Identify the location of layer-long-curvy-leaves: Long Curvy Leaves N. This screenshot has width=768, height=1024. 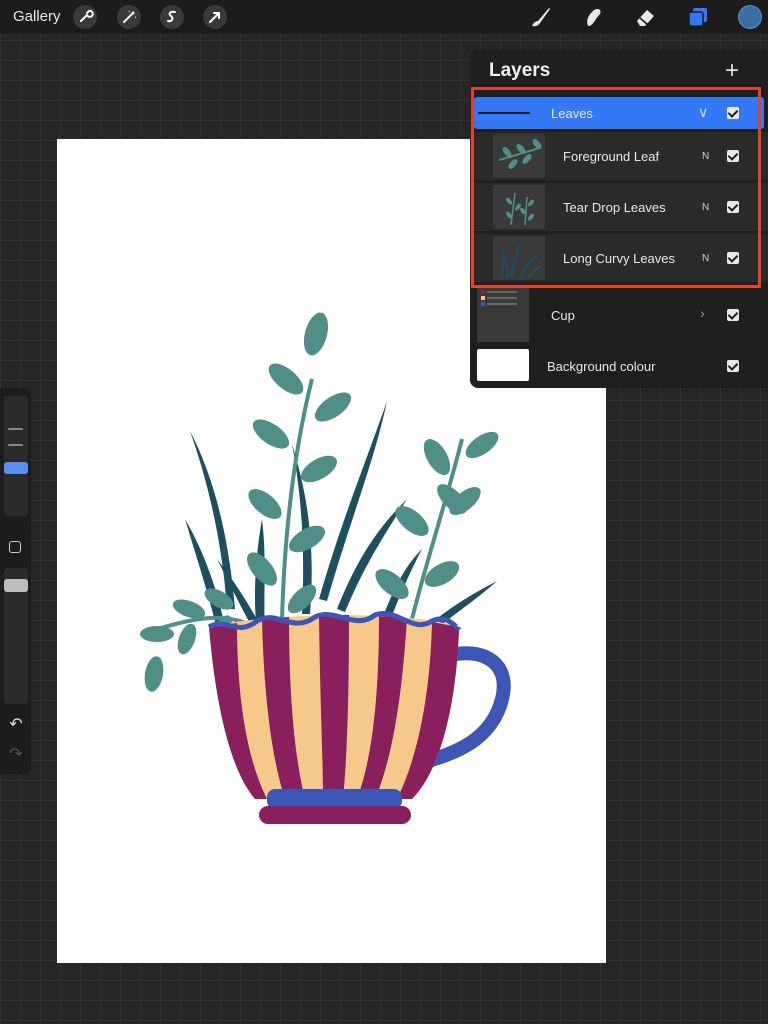
(619, 258).